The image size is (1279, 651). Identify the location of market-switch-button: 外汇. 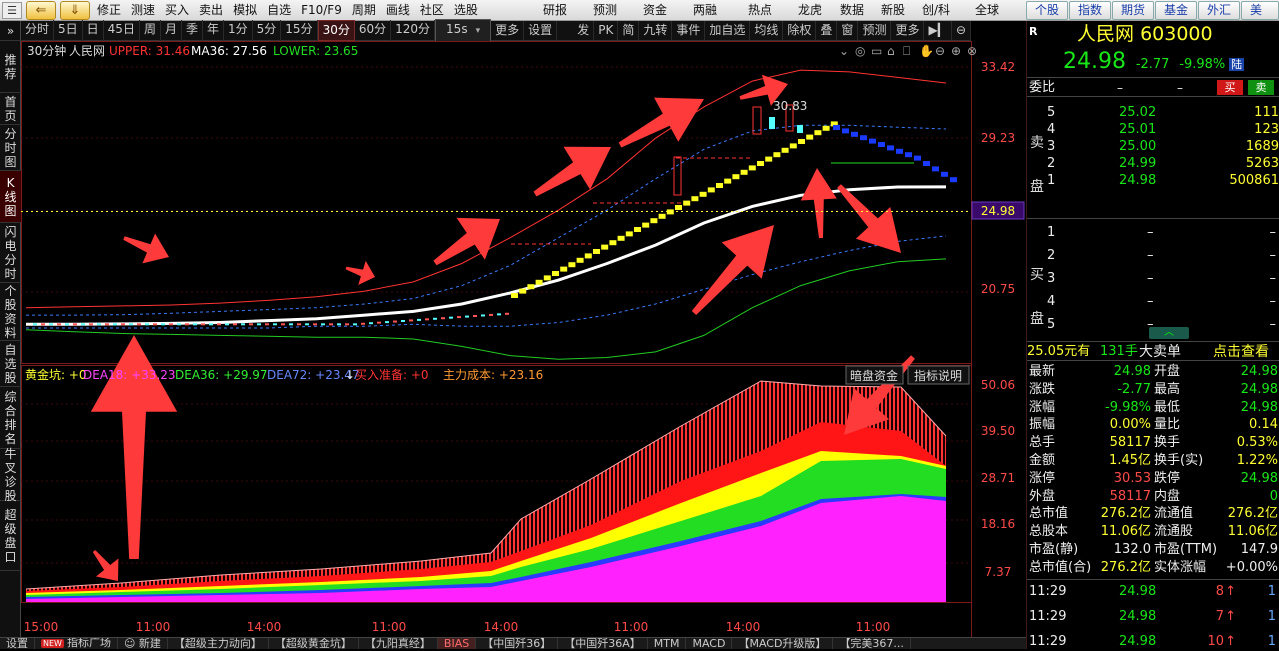
(1219, 10).